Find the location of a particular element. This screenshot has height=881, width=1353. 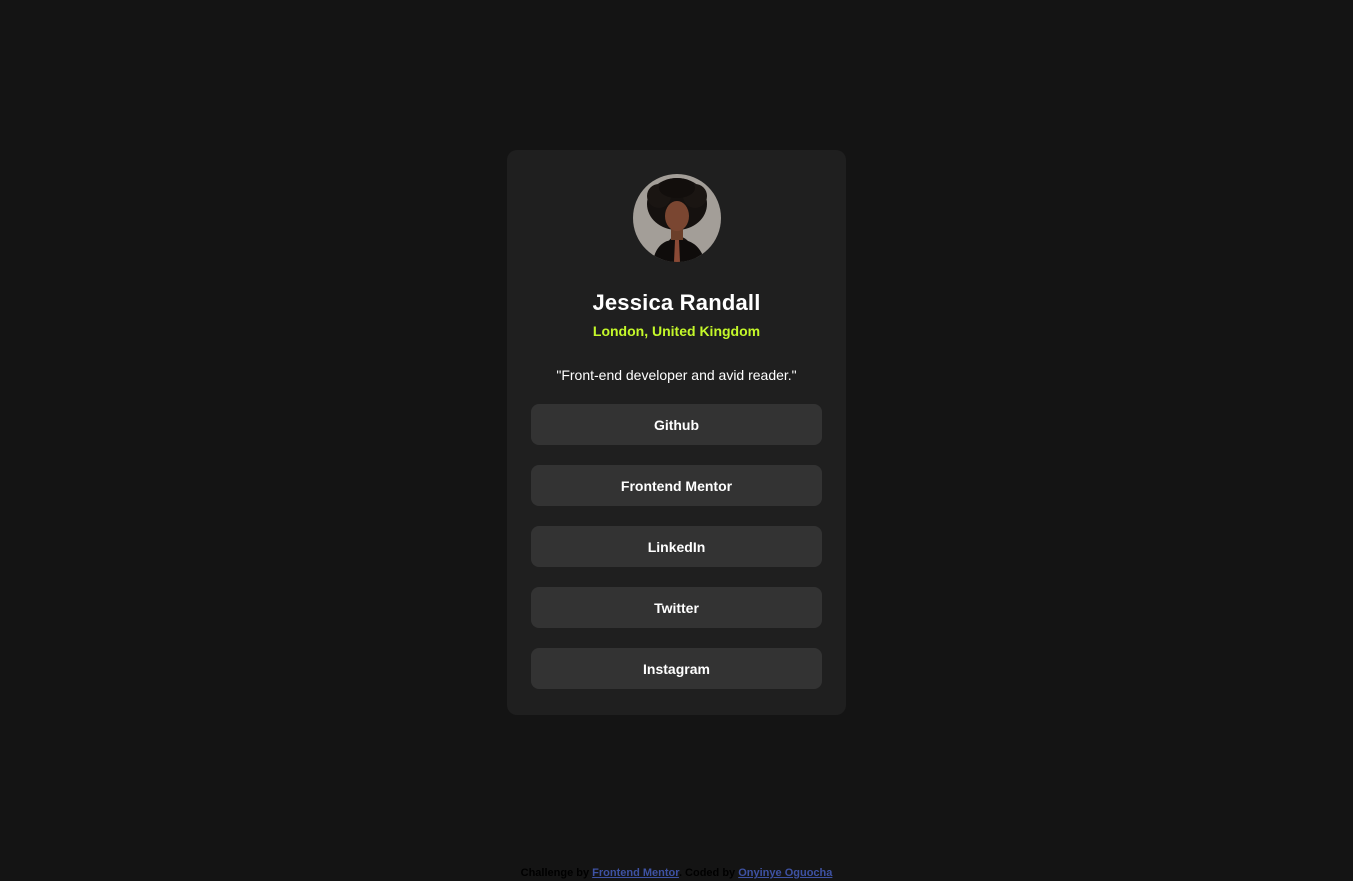

profile-bio: "Front-end developer and avid reader." is located at coordinates (676, 375).